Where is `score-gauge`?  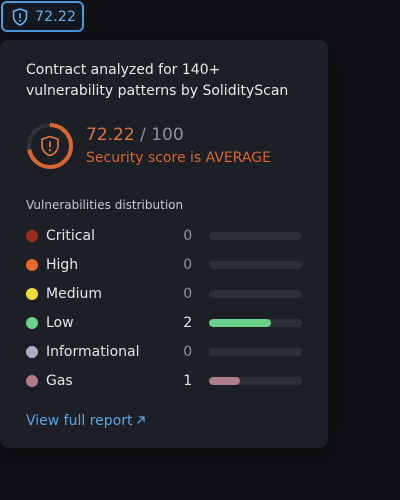
score-gauge is located at coordinates (50, 146).